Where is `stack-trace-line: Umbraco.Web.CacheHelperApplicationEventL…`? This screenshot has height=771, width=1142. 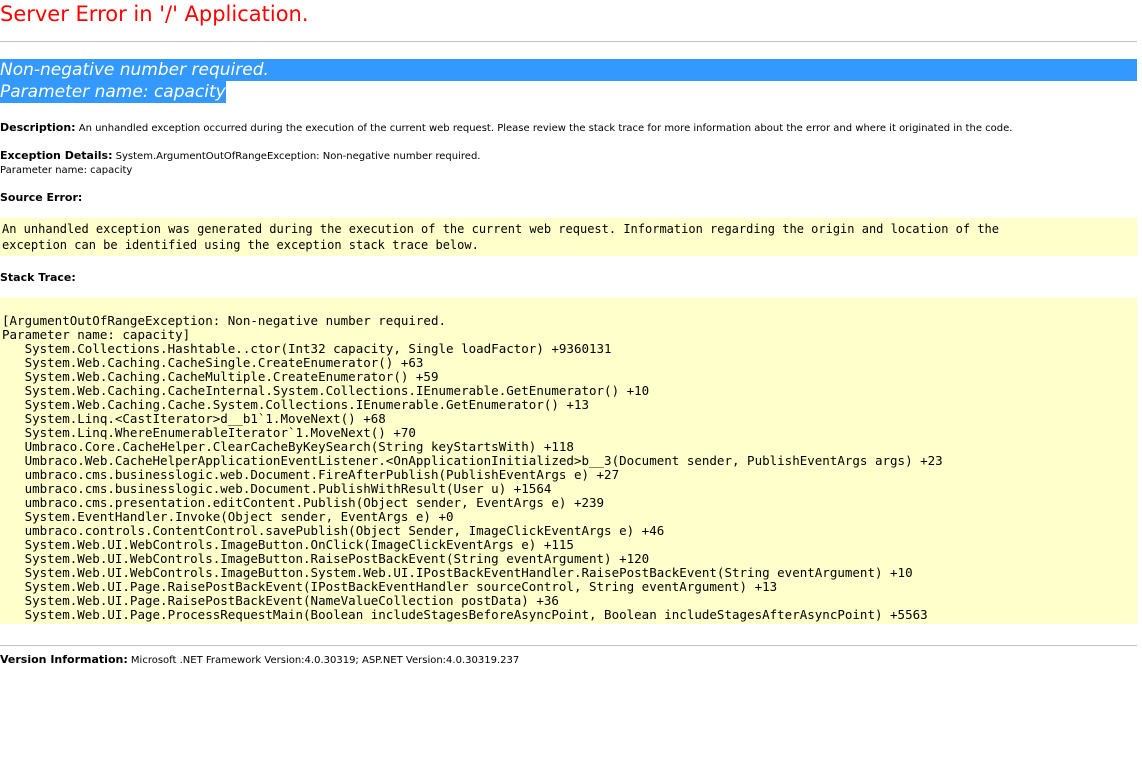
stack-trace-line: Umbraco.Web.CacheHelperApplicationEventL… is located at coordinates (472, 460).